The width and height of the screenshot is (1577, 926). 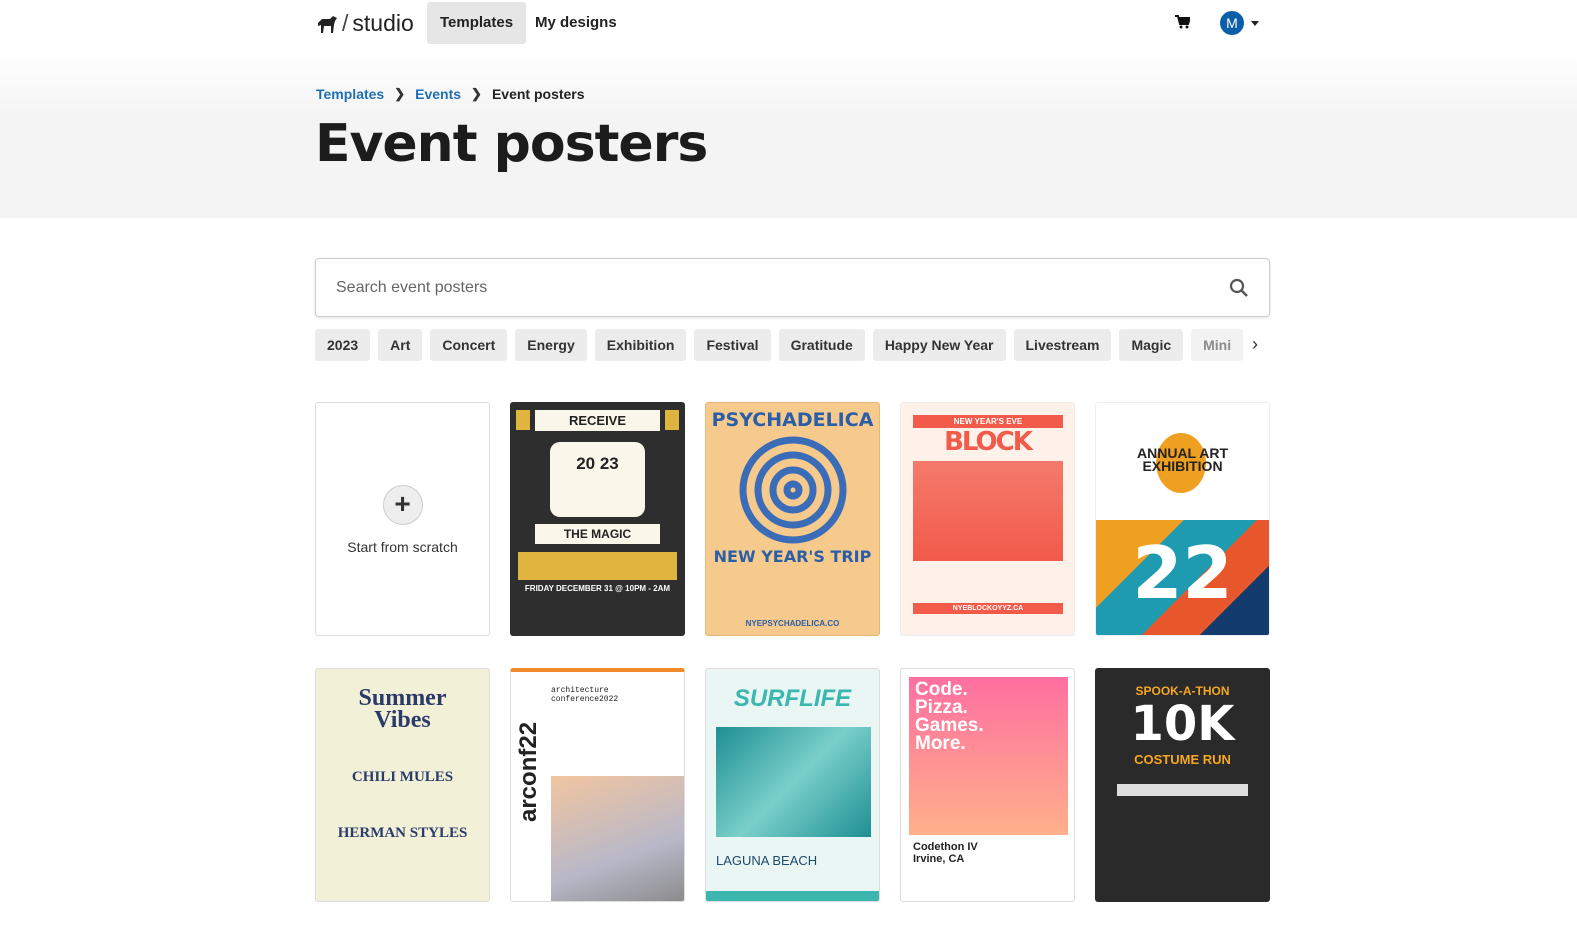 What do you see at coordinates (1255, 23) in the screenshot?
I see `caret-down-icon` at bounding box center [1255, 23].